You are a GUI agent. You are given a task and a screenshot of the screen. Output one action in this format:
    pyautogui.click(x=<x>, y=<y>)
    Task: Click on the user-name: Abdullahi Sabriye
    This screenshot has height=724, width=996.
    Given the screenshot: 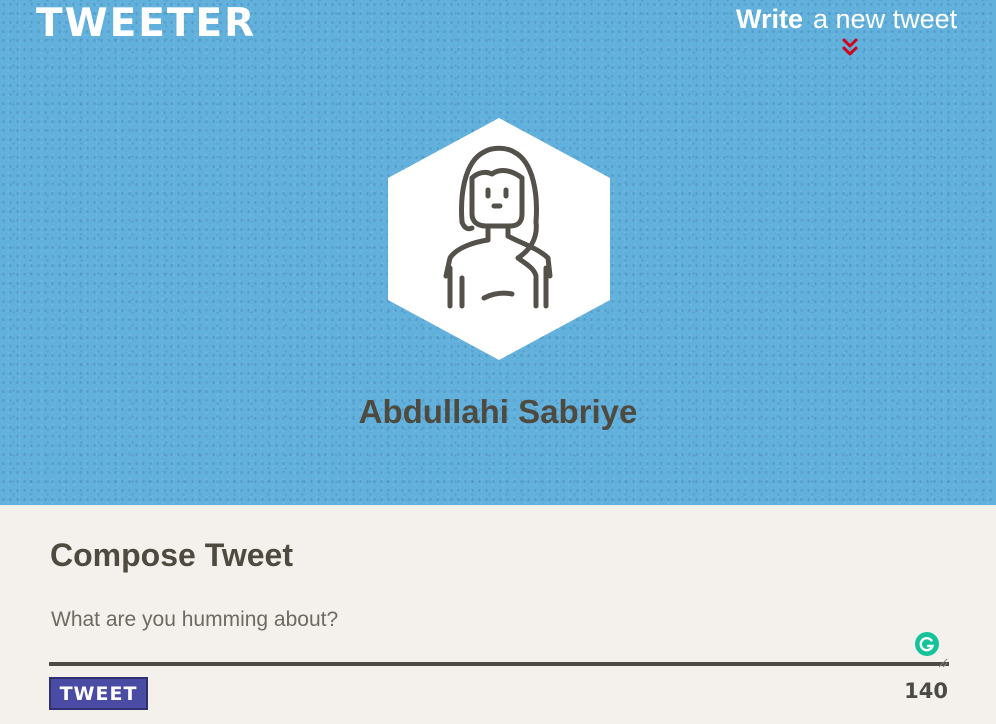 What is the action you would take?
    pyautogui.click(x=498, y=411)
    